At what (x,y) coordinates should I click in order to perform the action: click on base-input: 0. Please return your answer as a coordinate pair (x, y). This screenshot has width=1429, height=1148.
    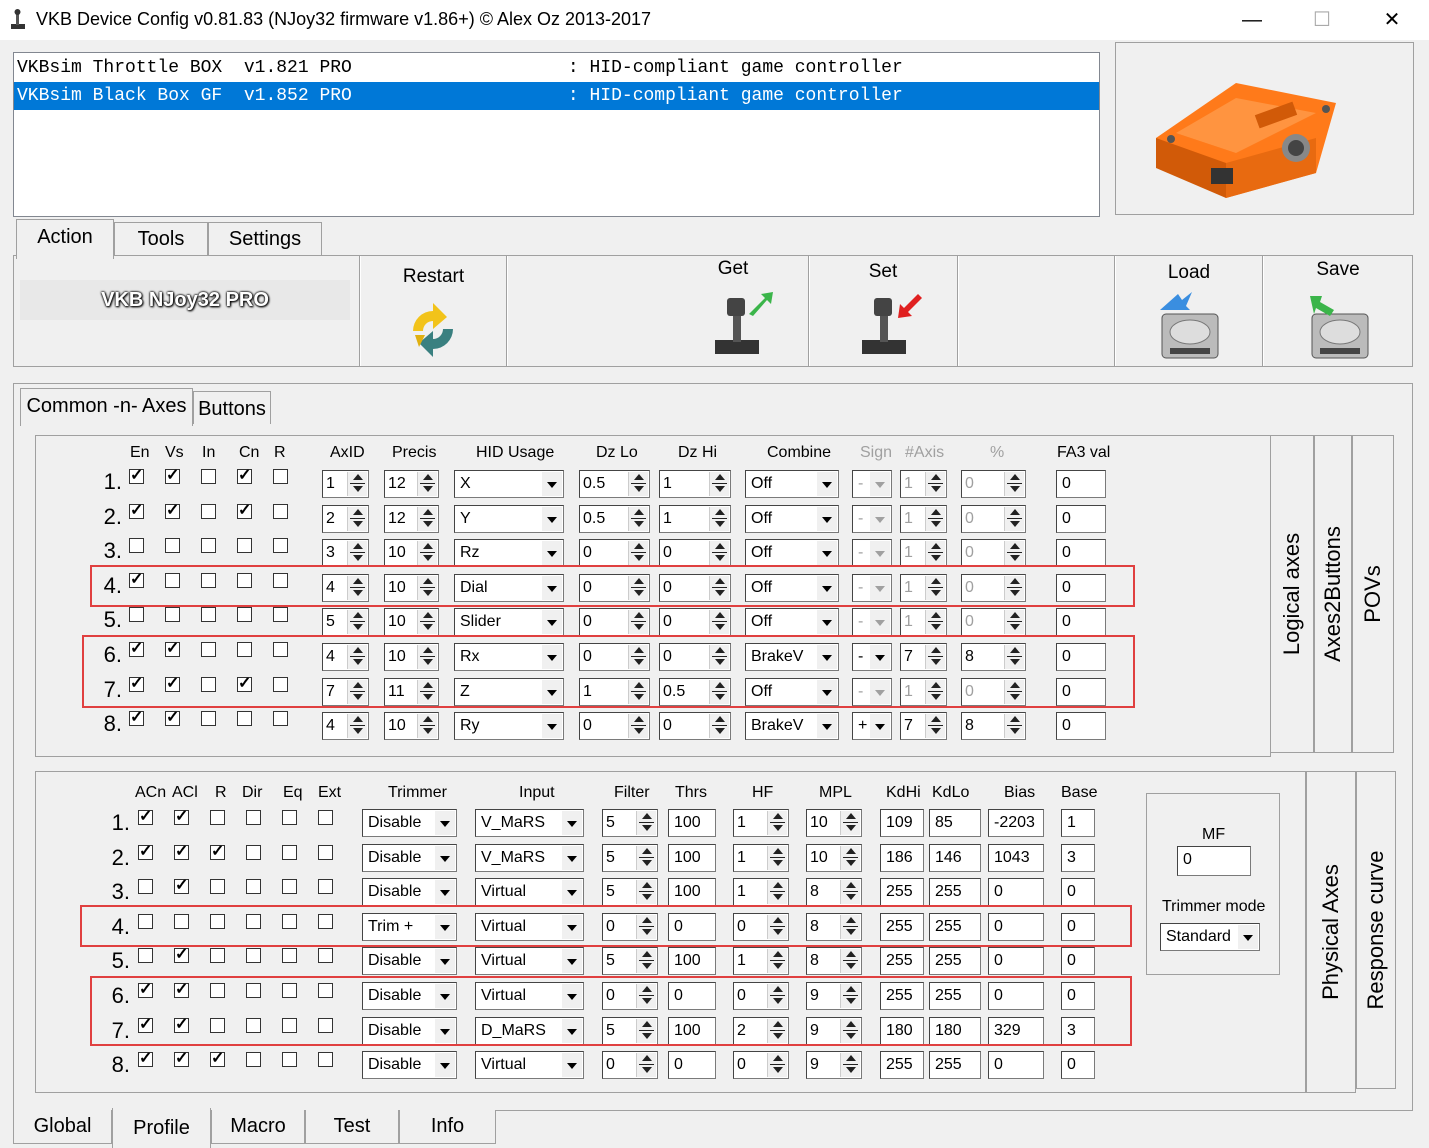
    Looking at the image, I should click on (1078, 892).